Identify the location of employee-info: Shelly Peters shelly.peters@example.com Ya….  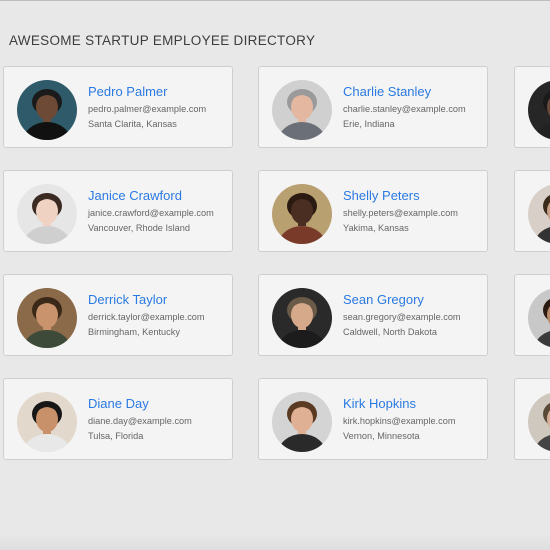
(400, 211).